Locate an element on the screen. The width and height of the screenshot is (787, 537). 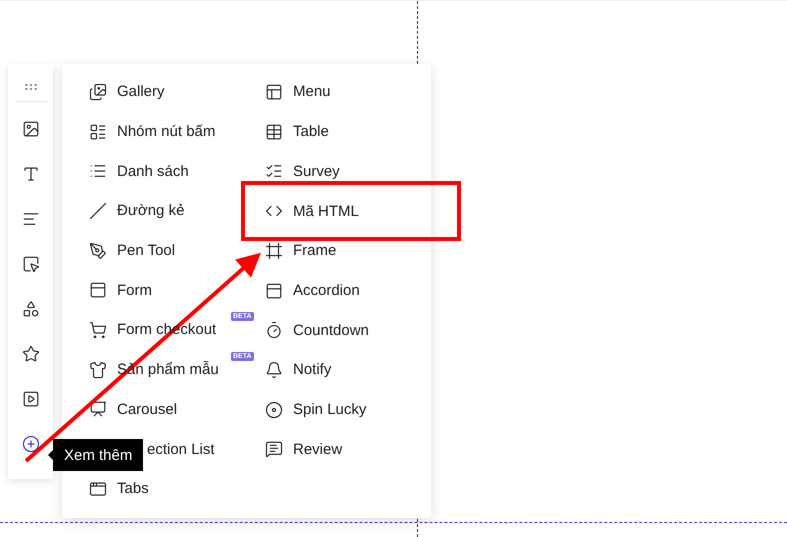
menu-label: Notify is located at coordinates (312, 369).